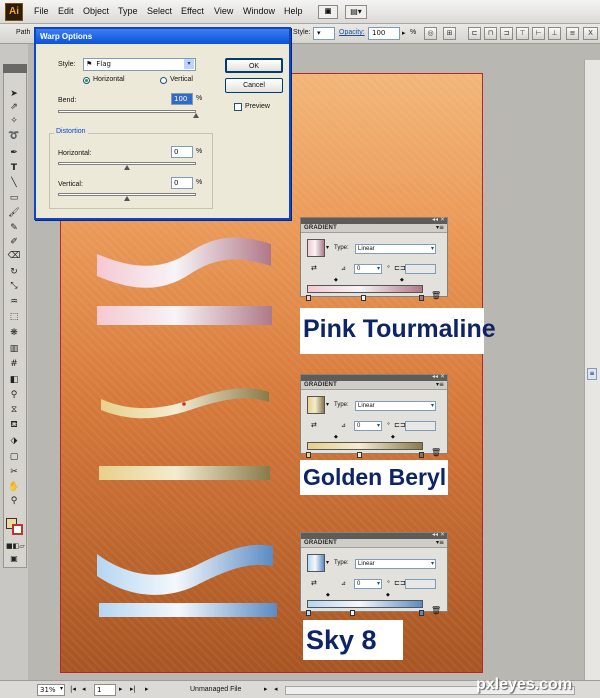 This screenshot has height=698, width=600. I want to click on ok-button: OK, so click(254, 65).